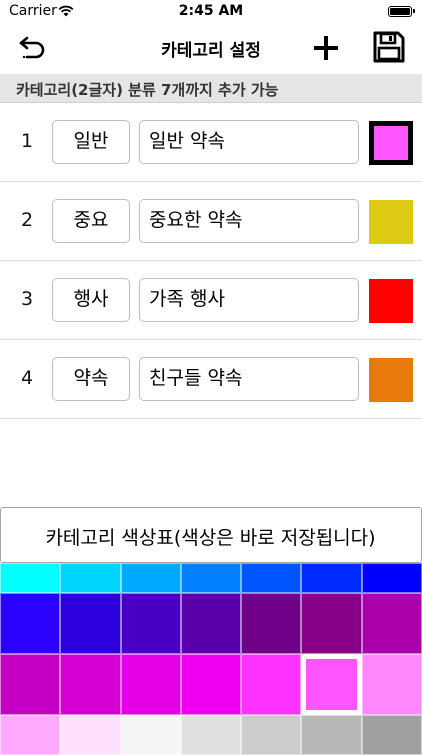  I want to click on clock: 2:45 AM, so click(211, 11).